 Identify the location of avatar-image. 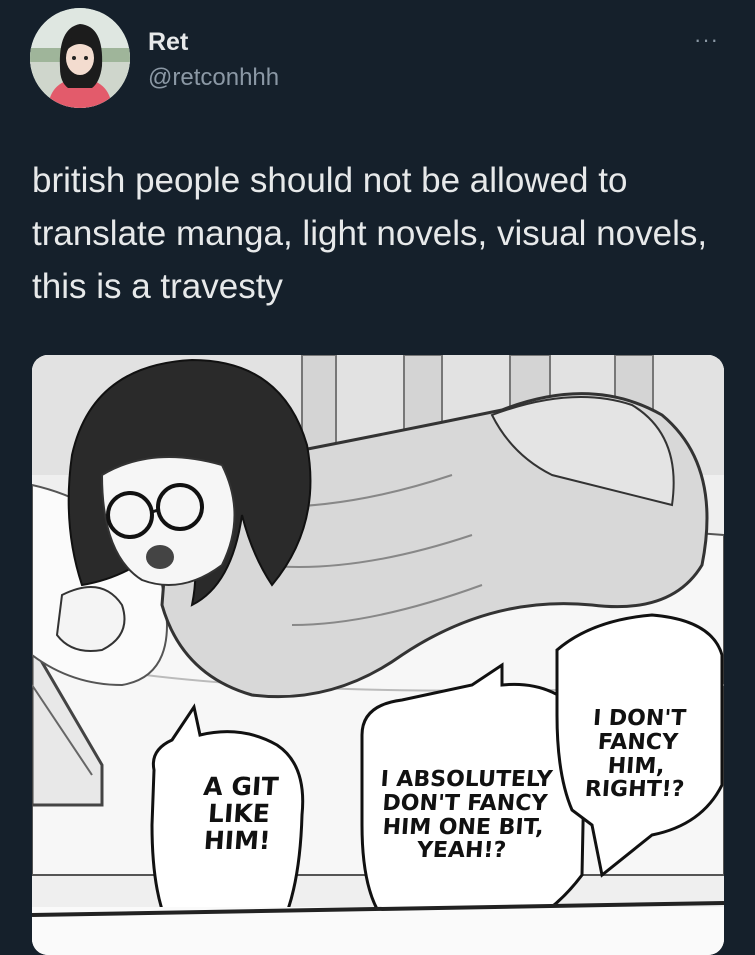
(80, 58).